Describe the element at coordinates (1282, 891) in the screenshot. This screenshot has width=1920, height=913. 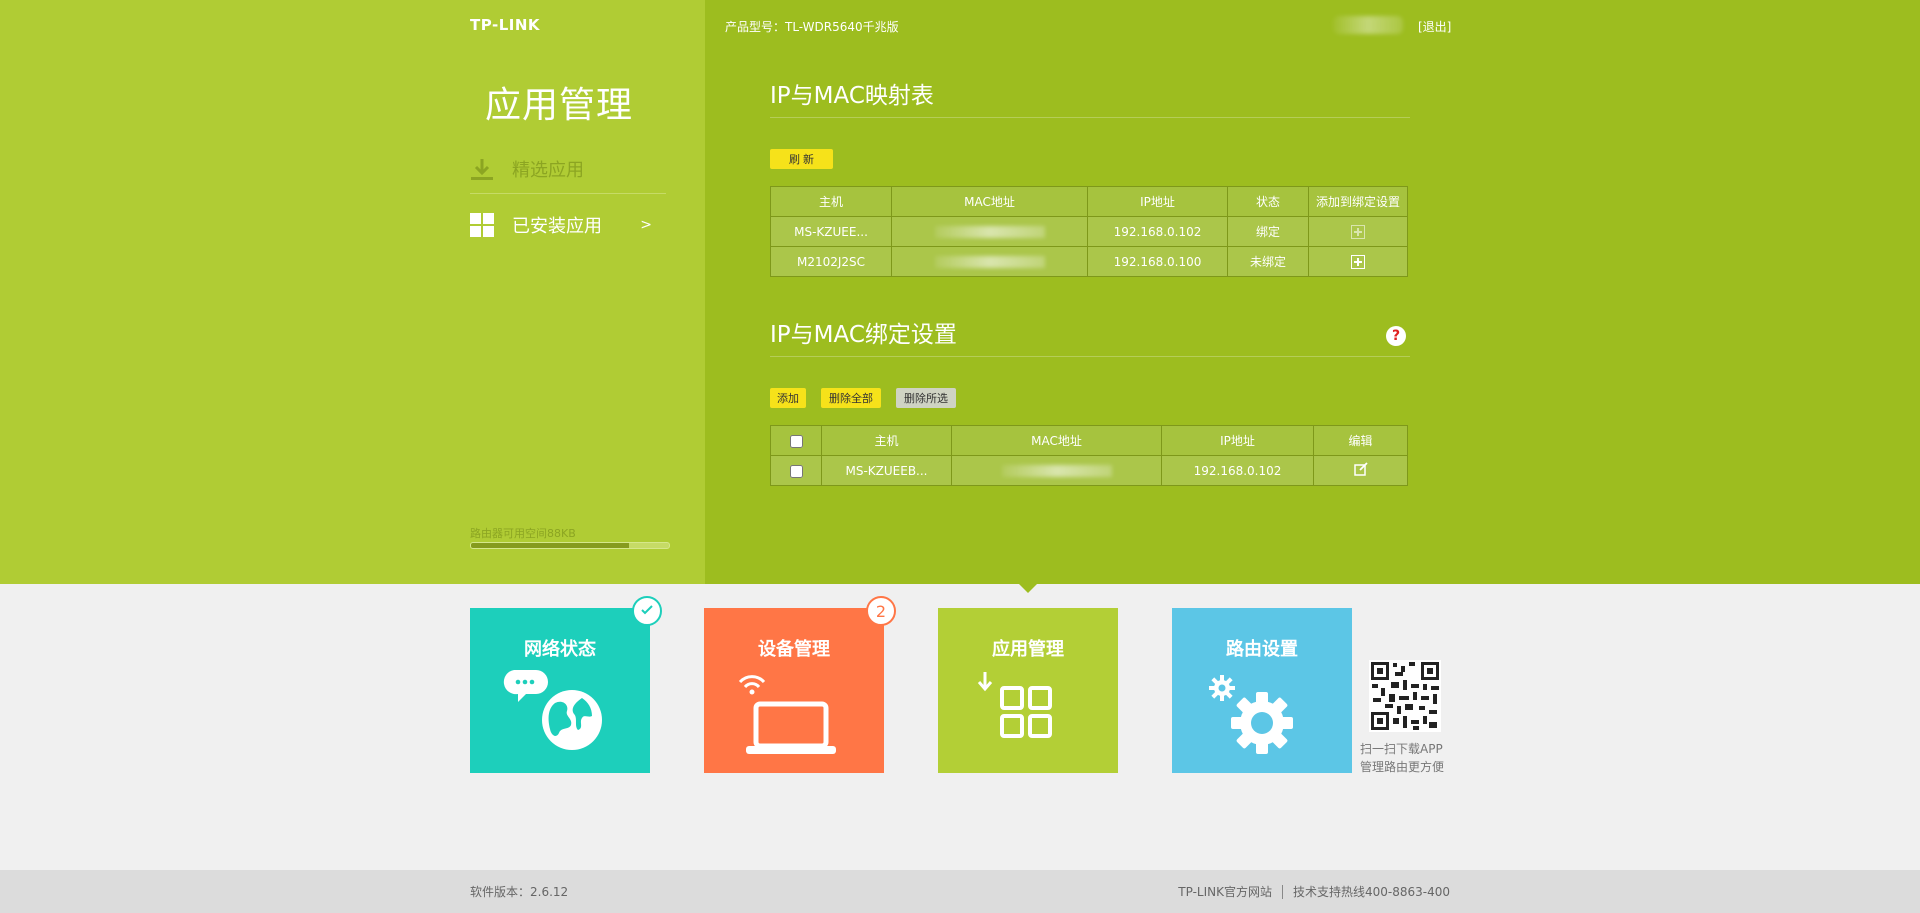
I see `footer-separator` at that location.